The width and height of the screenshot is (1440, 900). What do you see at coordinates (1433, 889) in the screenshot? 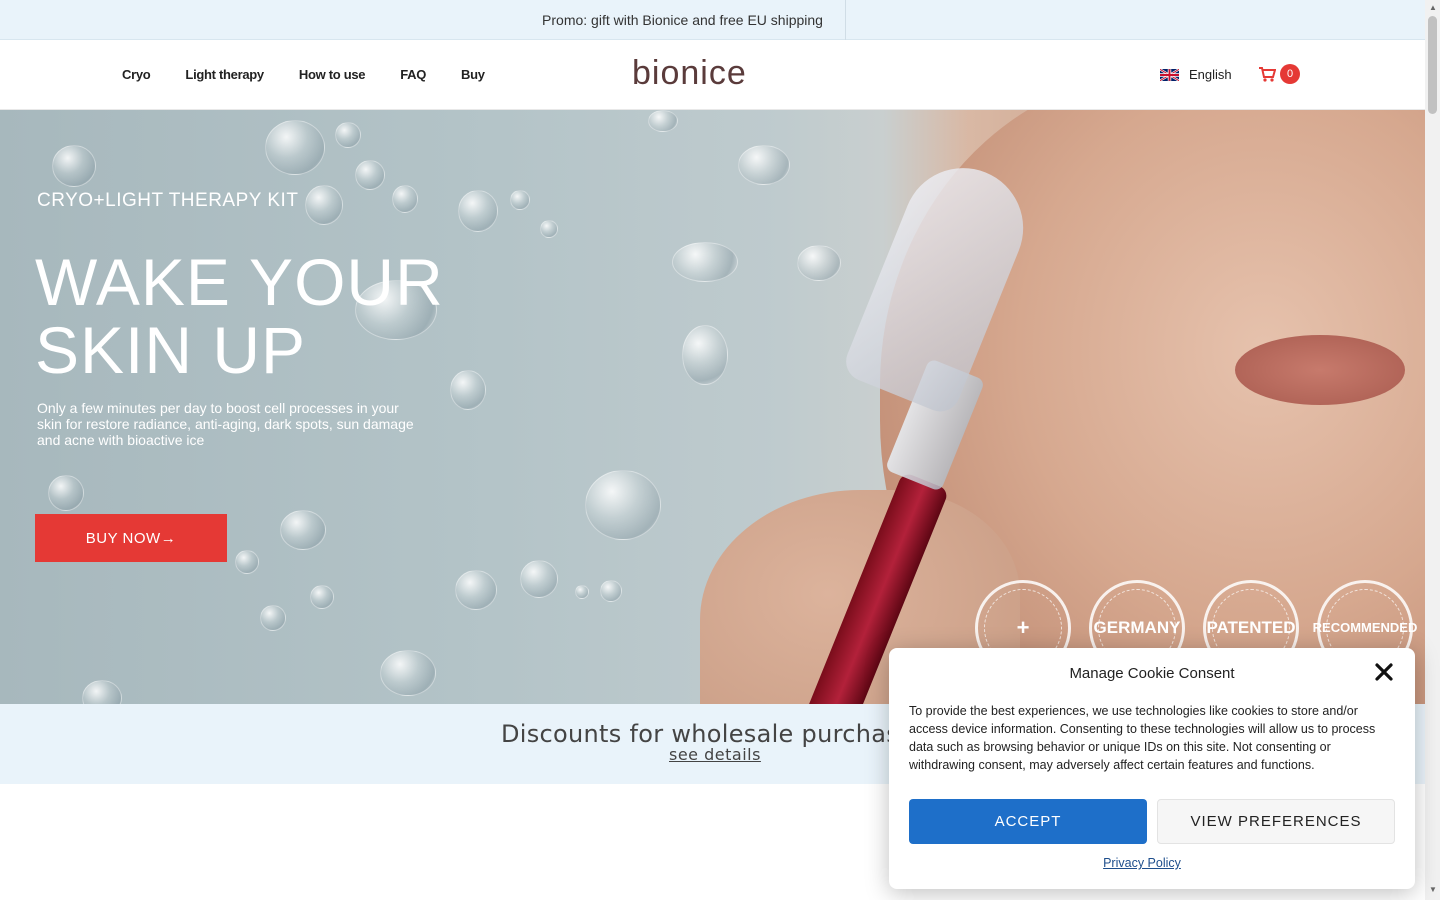
I see `scroll-down-icon: ▼` at bounding box center [1433, 889].